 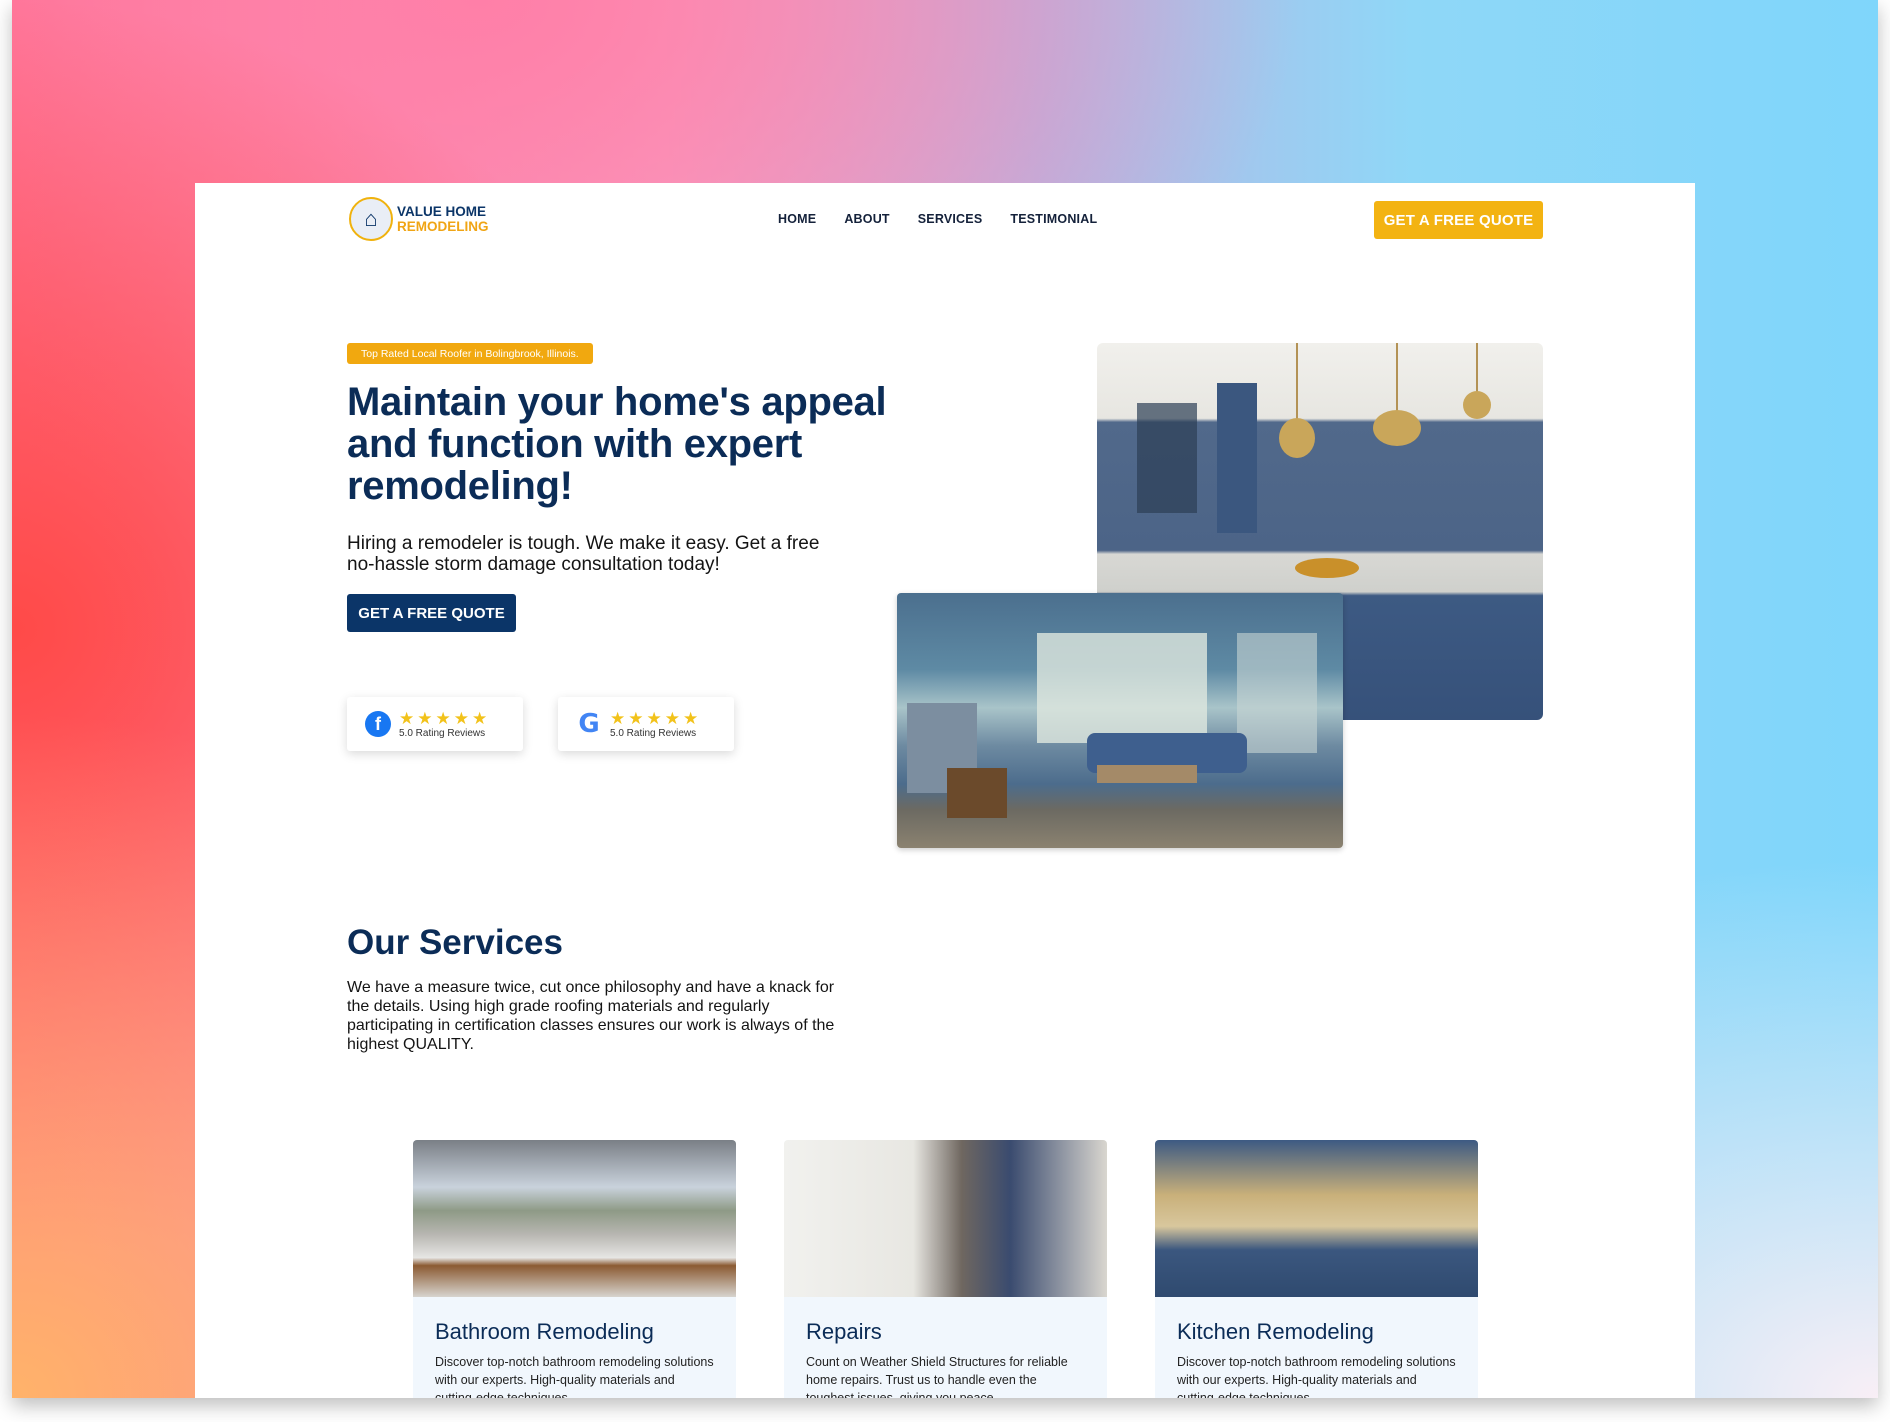 What do you see at coordinates (1458, 220) in the screenshot?
I see `header-quote-button: GET A FREE QUOTE` at bounding box center [1458, 220].